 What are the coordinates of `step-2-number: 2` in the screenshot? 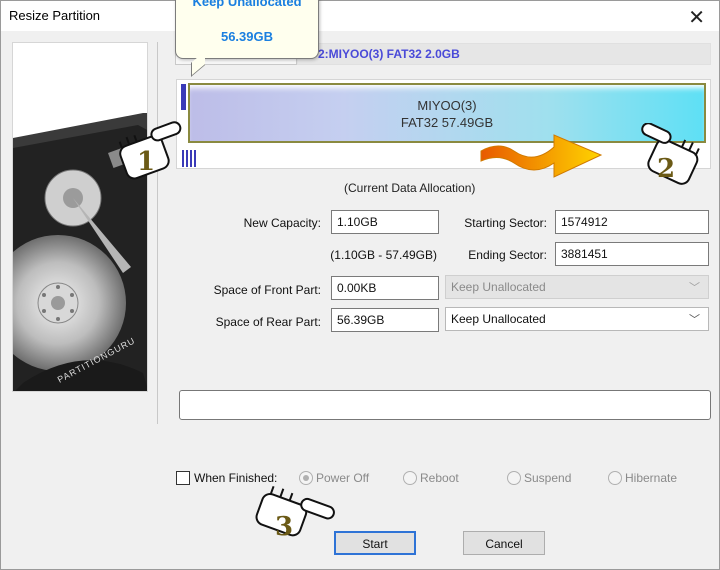 It's located at (666, 169).